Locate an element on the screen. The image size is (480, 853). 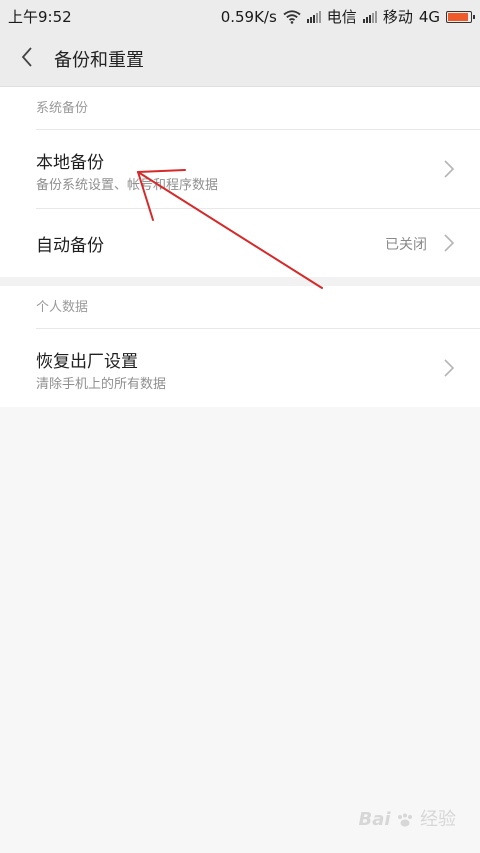
watermark-brand: Bai is located at coordinates (374, 819).